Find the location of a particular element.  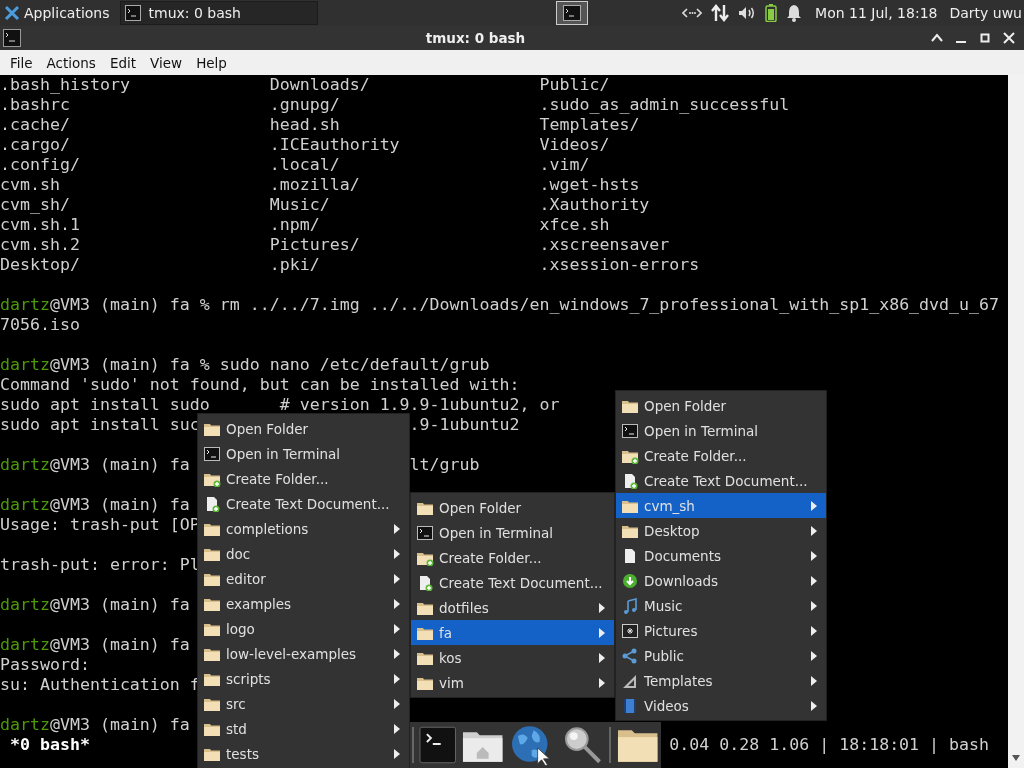

file-name: cvm_sh/ is located at coordinates (35, 205).